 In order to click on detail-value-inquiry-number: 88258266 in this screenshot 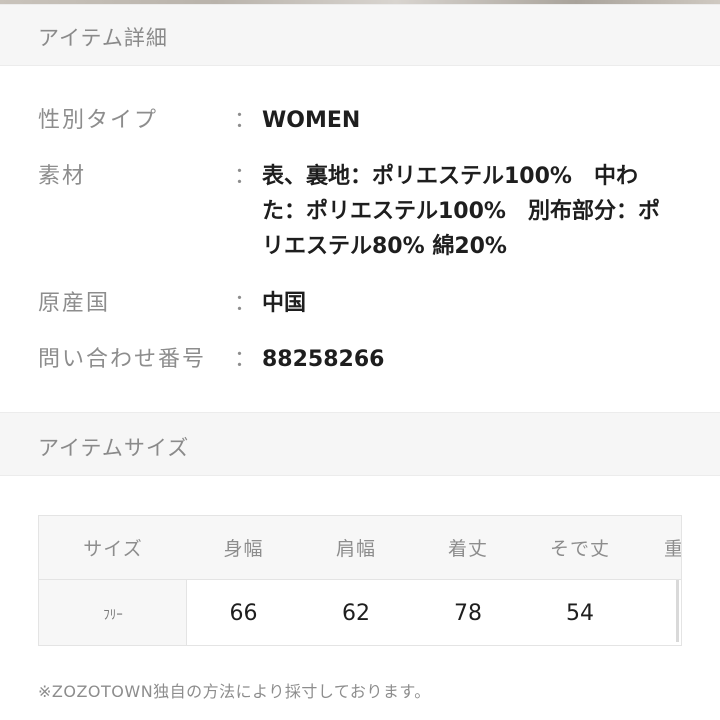, I will do `click(323, 359)`.